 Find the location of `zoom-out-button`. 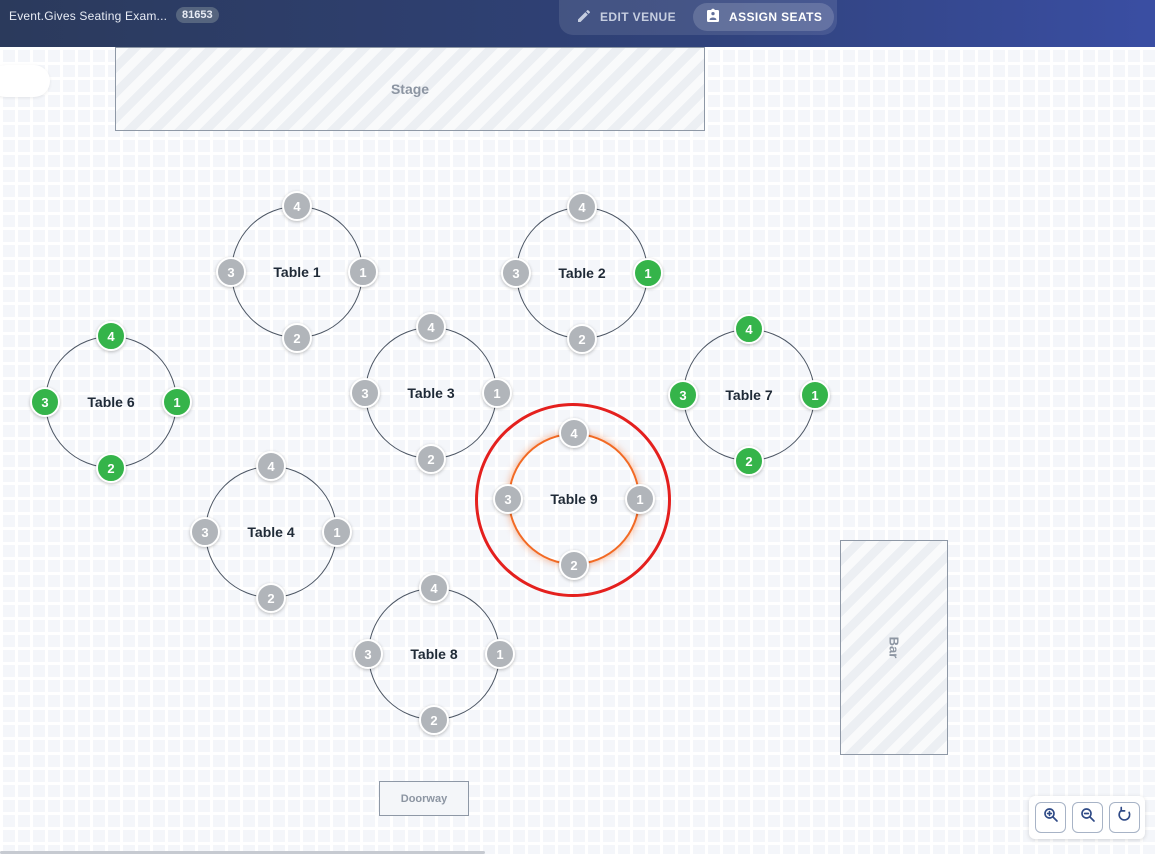

zoom-out-button is located at coordinates (1087, 817).